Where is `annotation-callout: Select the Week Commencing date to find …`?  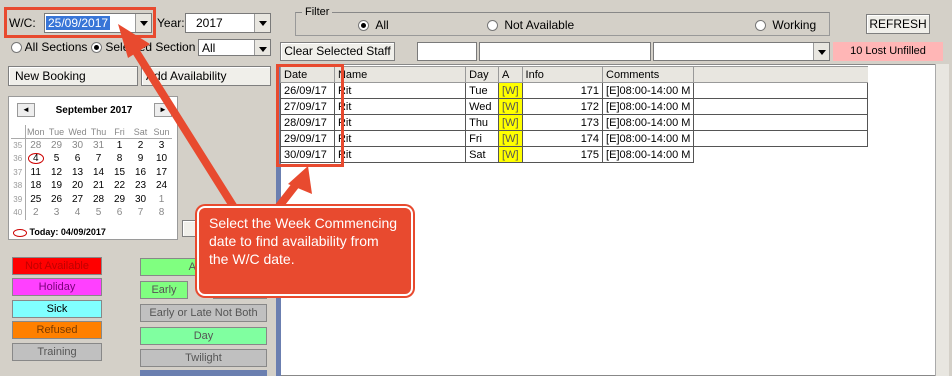
annotation-callout: Select the Week Commencing date to find … is located at coordinates (305, 251).